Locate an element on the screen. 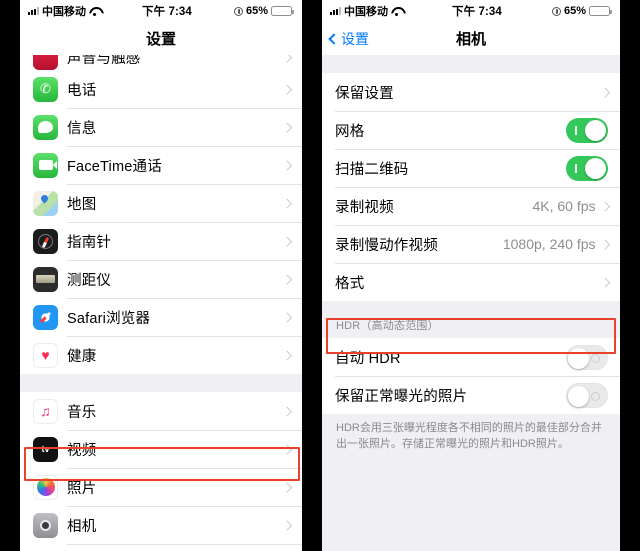  sidebar-item-health: ♥ 健康 is located at coordinates (161, 355).